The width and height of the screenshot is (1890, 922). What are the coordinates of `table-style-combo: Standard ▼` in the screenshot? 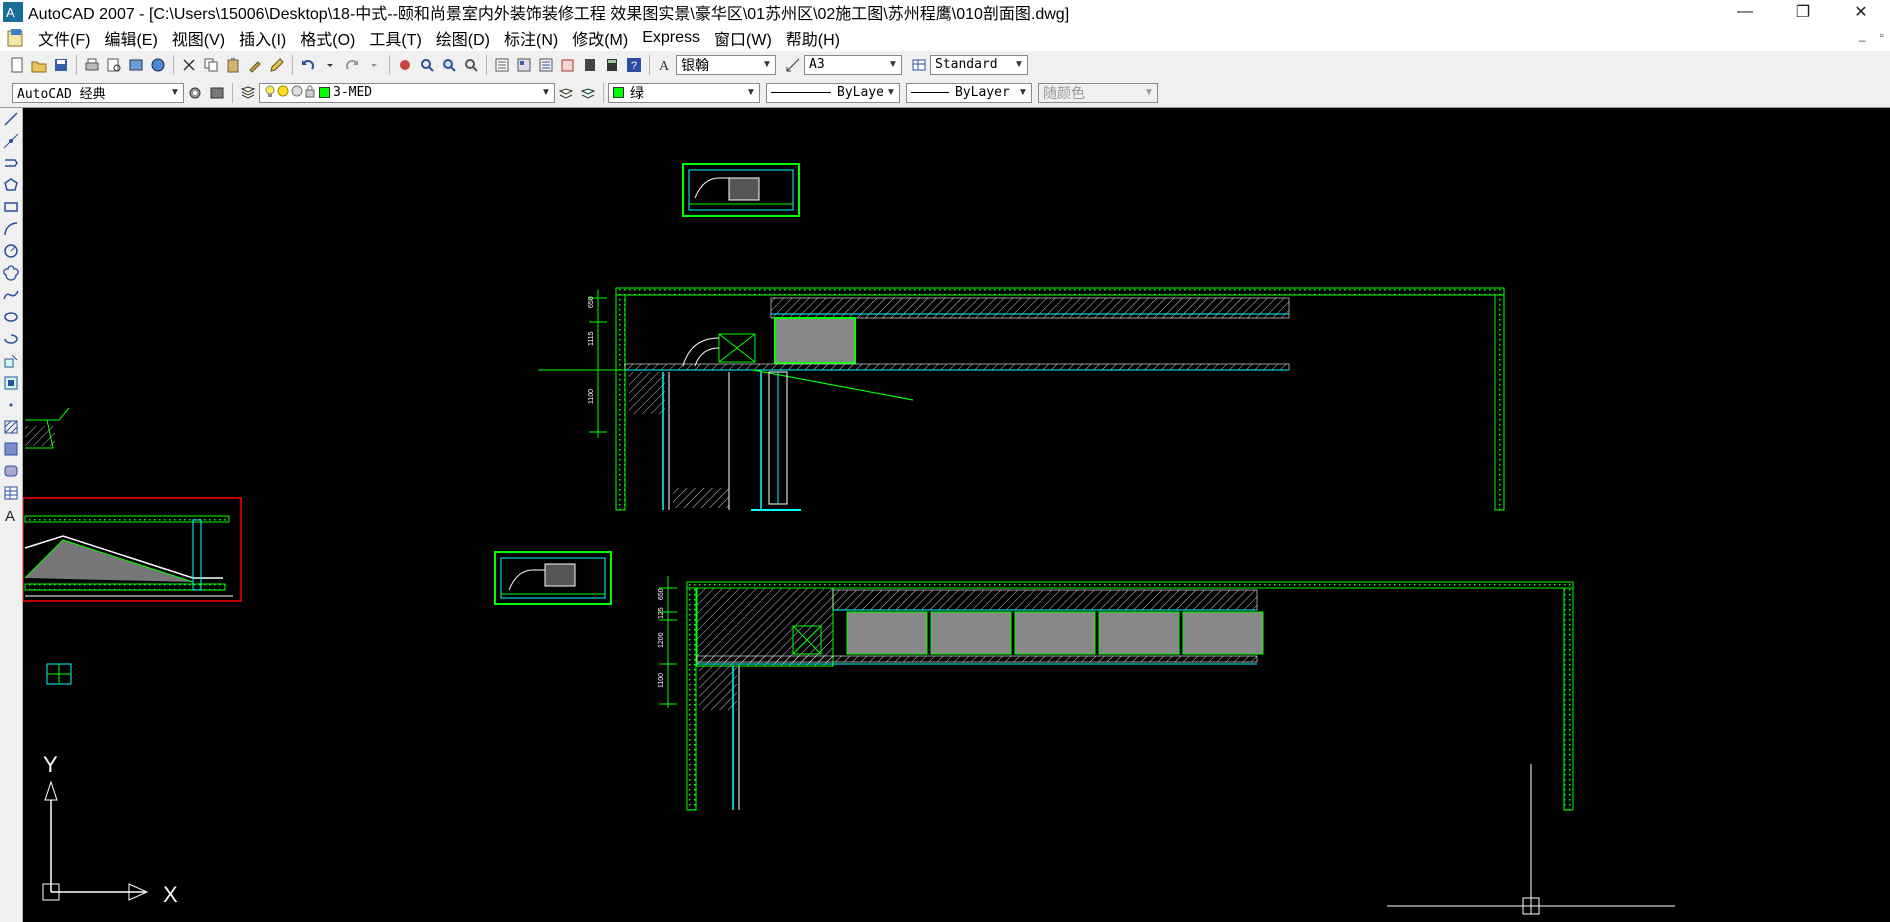 It's located at (979, 64).